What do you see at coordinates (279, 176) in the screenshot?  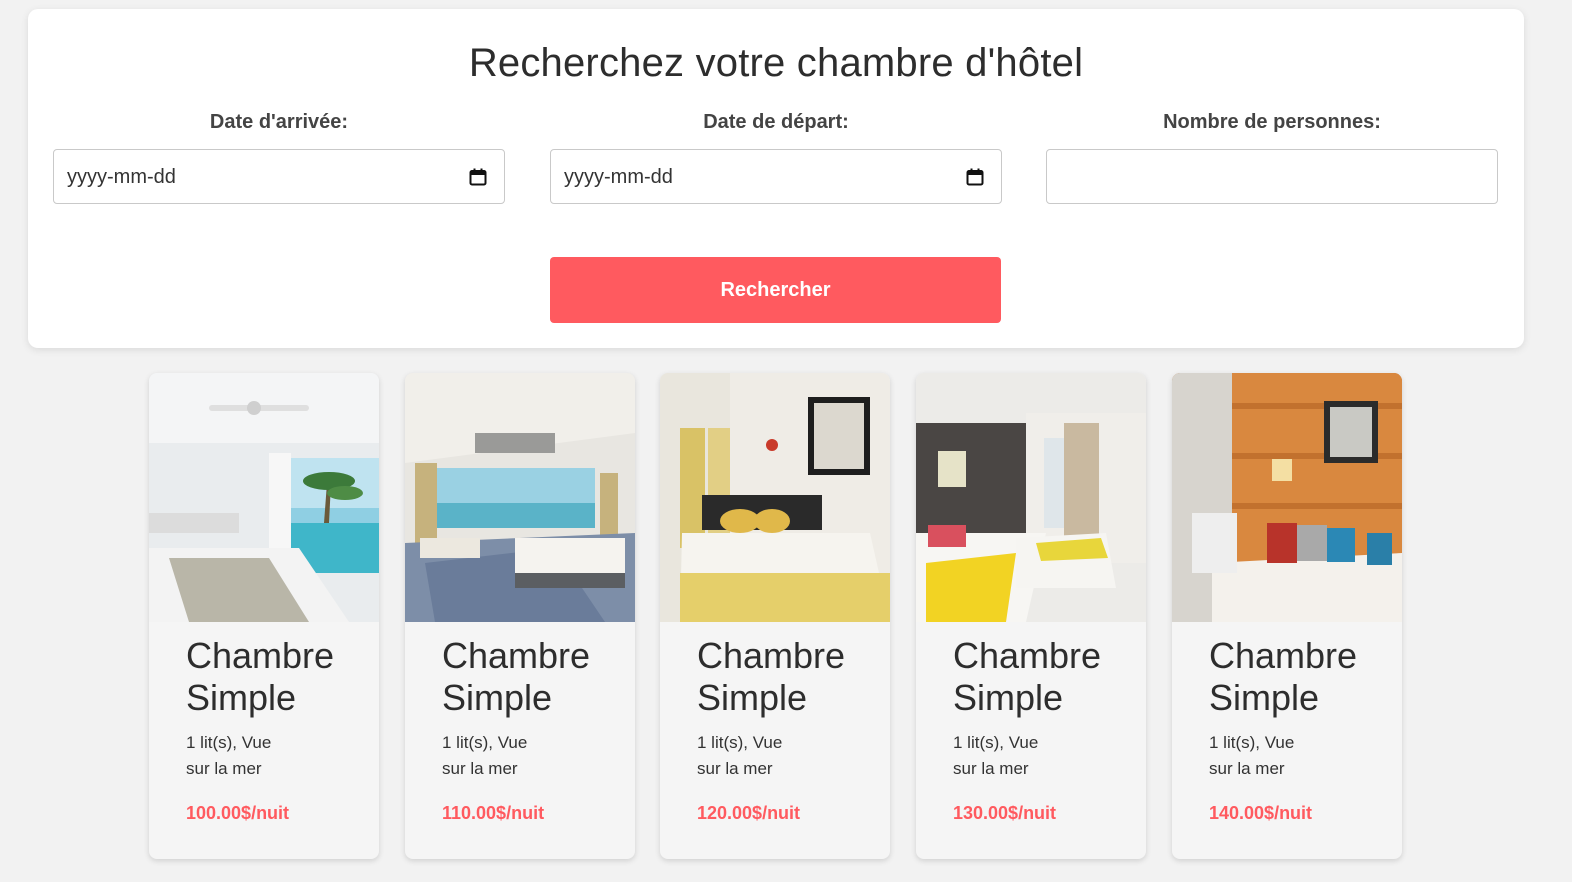 I see `arrival-date-input: yyyy-mm-dd` at bounding box center [279, 176].